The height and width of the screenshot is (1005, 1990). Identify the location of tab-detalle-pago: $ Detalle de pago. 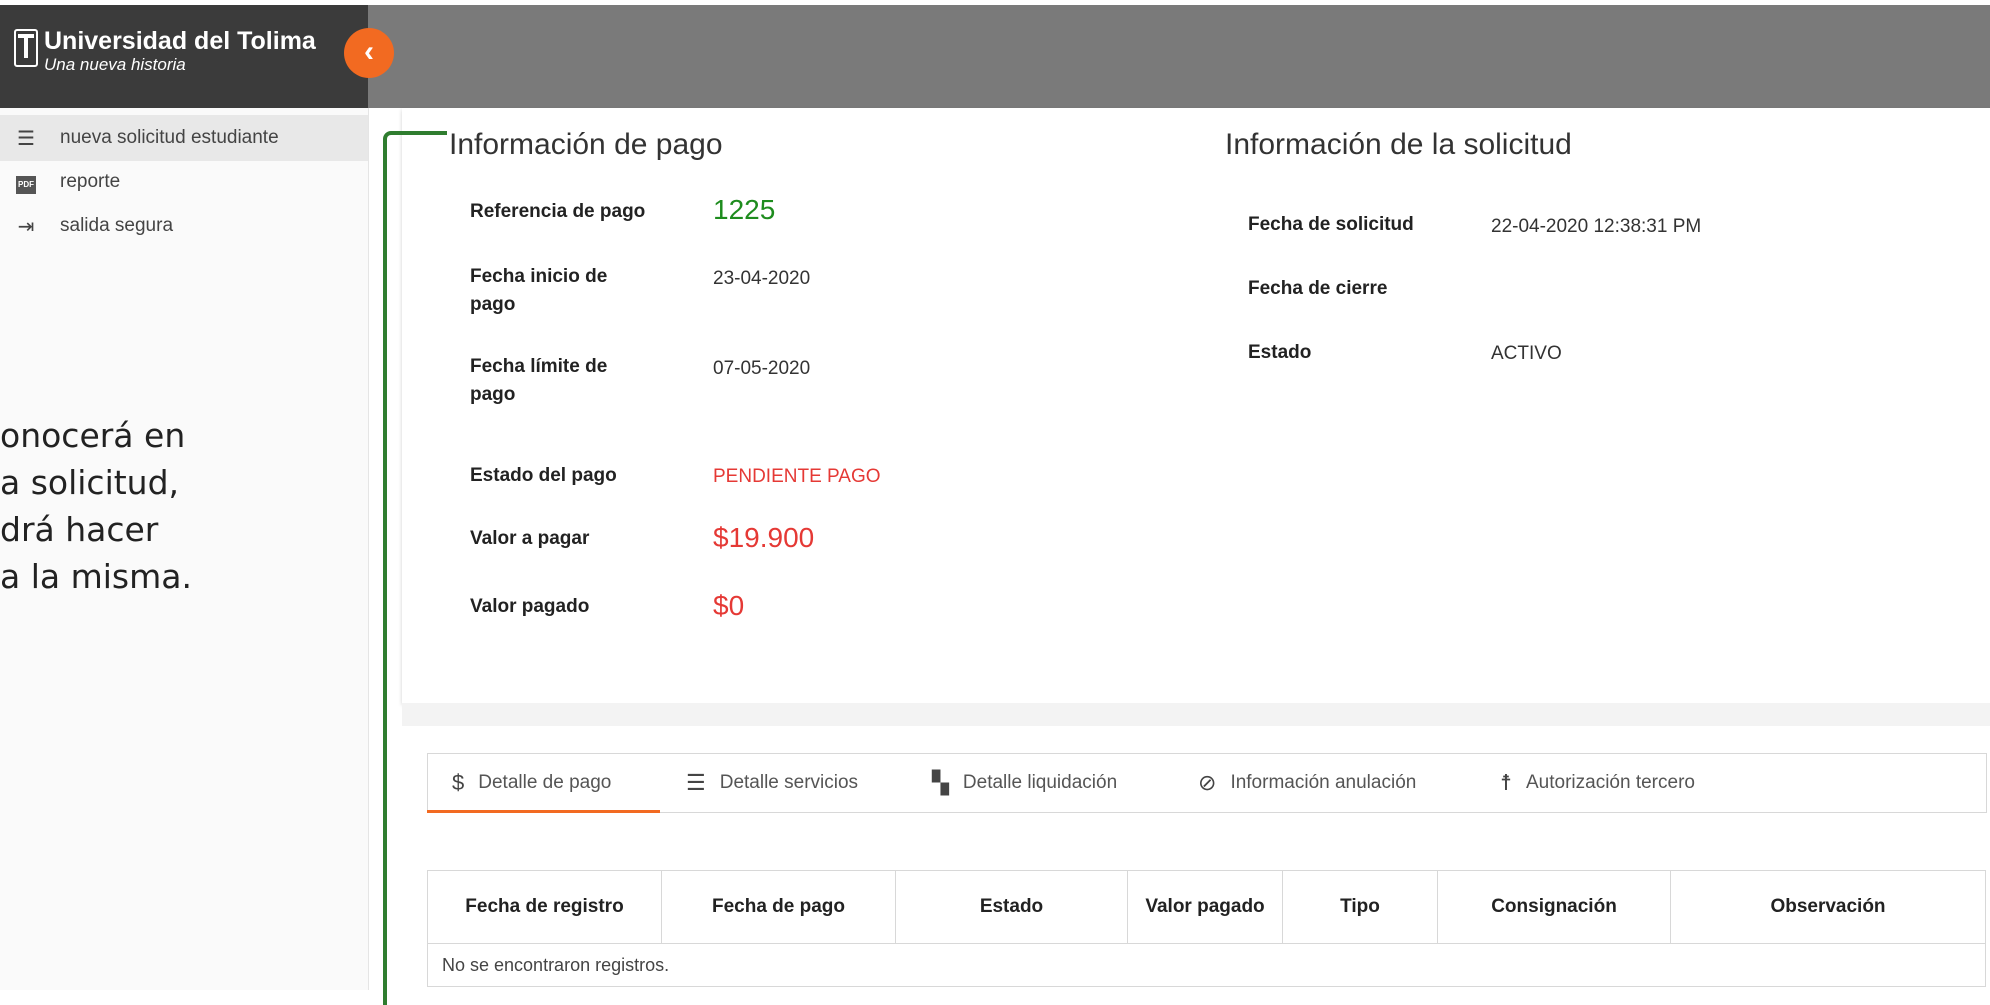
(531, 783).